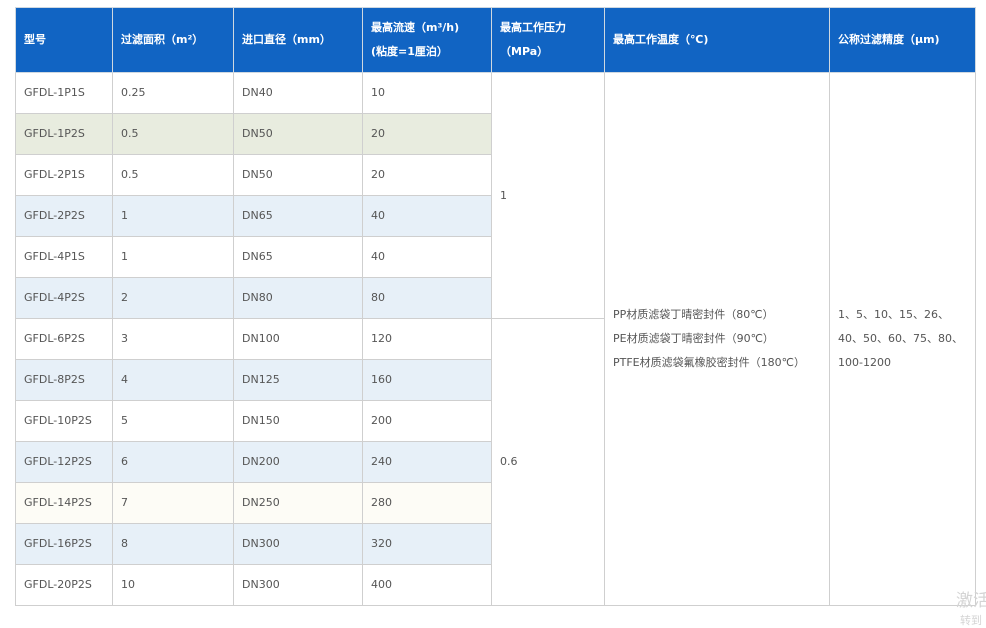  What do you see at coordinates (548, 195) in the screenshot?
I see `cell-pressure: 1` at bounding box center [548, 195].